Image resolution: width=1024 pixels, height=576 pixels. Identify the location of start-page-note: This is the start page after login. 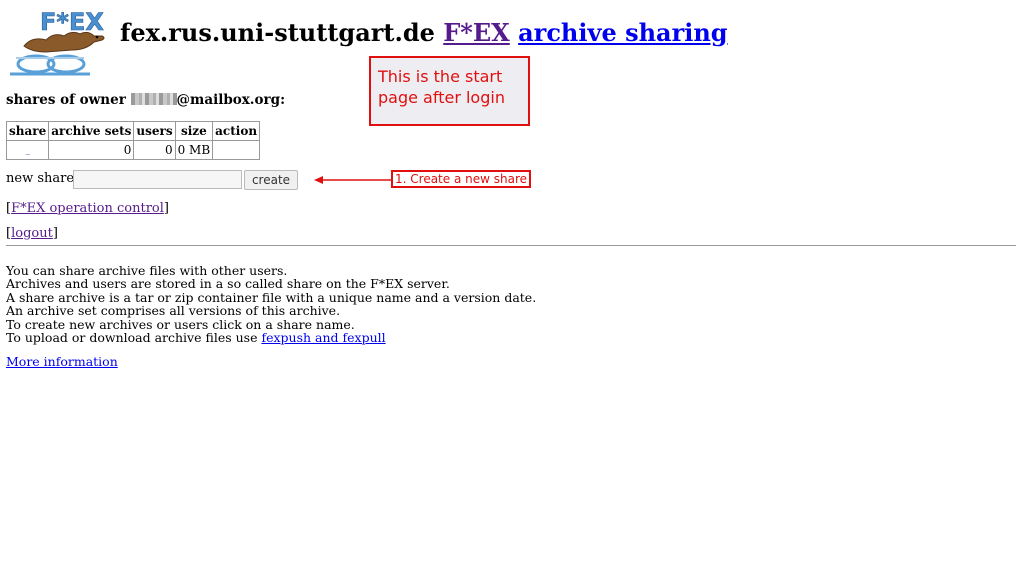
(449, 91).